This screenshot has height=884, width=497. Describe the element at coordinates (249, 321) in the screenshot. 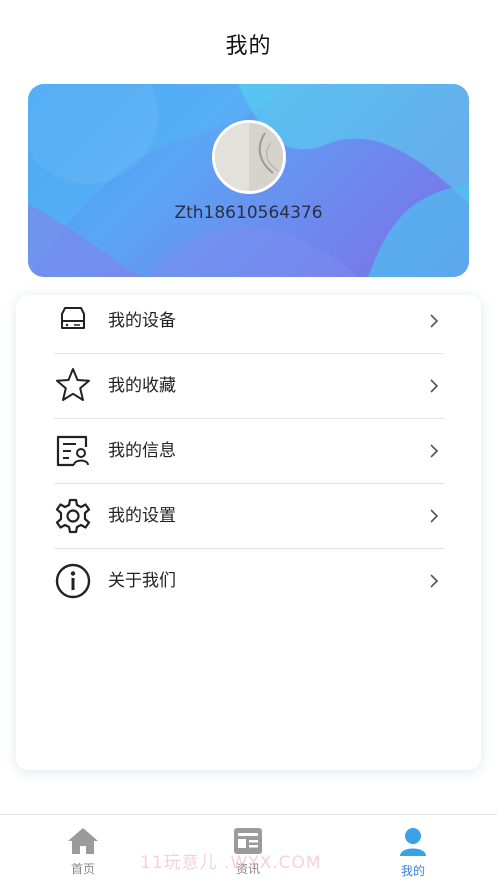

I see `menu-item-devices: 我的设备` at that location.